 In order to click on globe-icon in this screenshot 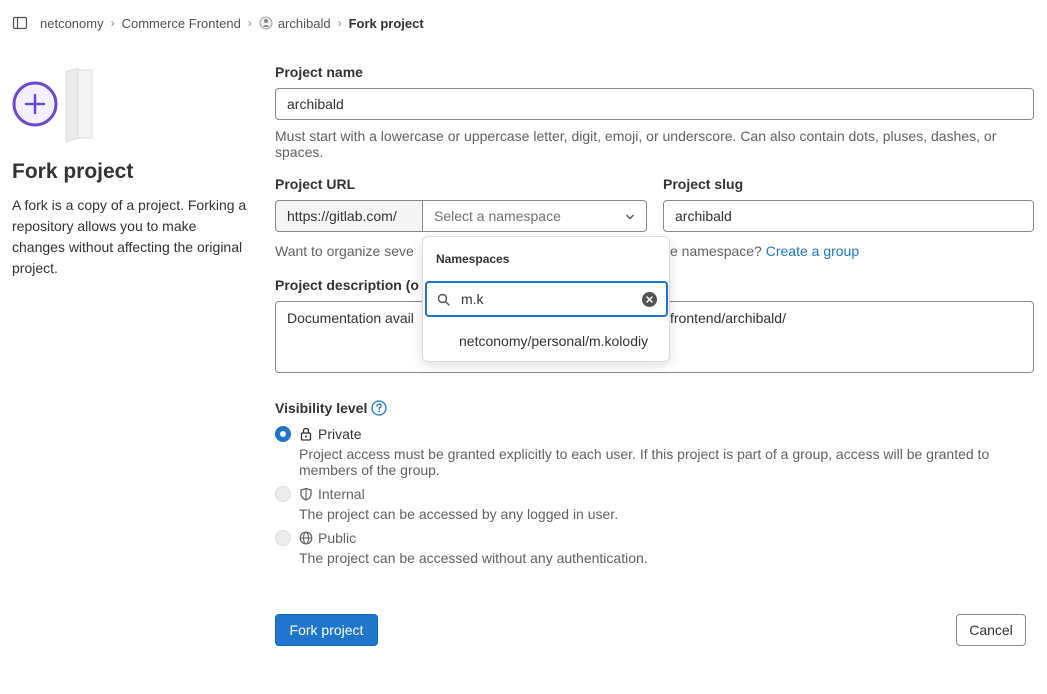, I will do `click(306, 538)`.